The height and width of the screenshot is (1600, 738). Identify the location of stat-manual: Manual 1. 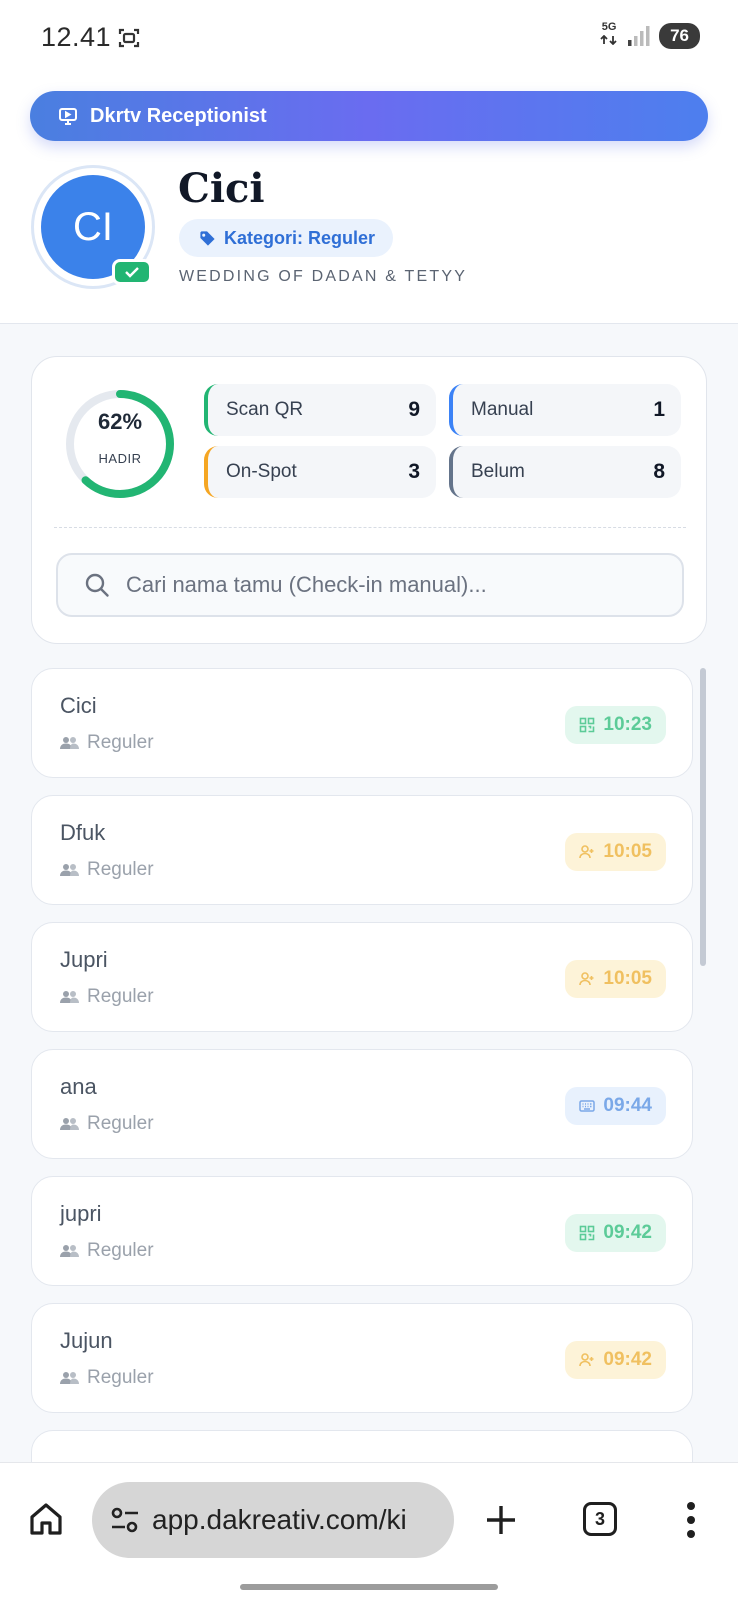
(565, 410).